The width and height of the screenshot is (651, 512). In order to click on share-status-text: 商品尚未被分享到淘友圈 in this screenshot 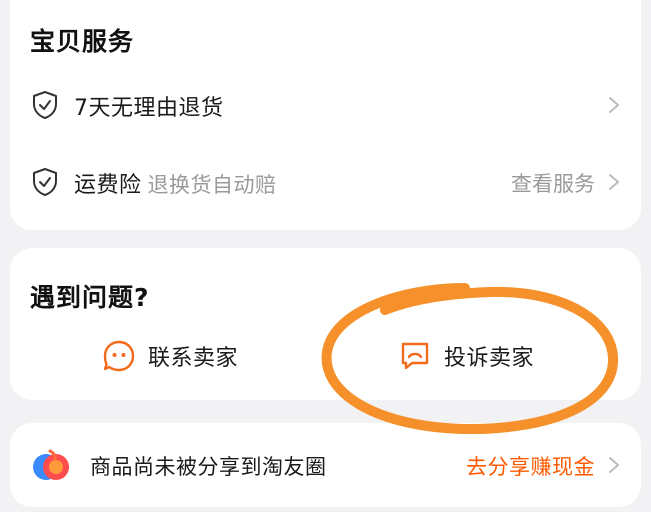, I will do `click(208, 467)`.